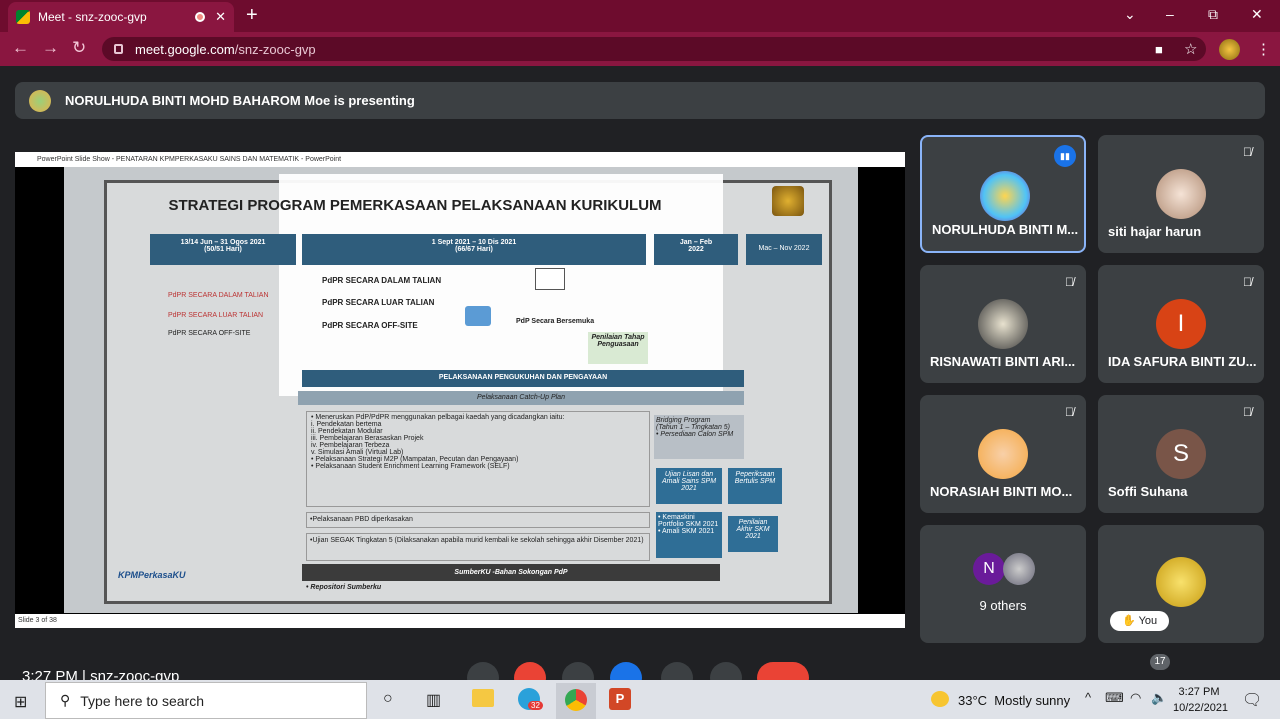 The height and width of the screenshot is (719, 1280). Describe the element at coordinates (1213, 14) in the screenshot. I see `maximize-button: ⧉` at that location.